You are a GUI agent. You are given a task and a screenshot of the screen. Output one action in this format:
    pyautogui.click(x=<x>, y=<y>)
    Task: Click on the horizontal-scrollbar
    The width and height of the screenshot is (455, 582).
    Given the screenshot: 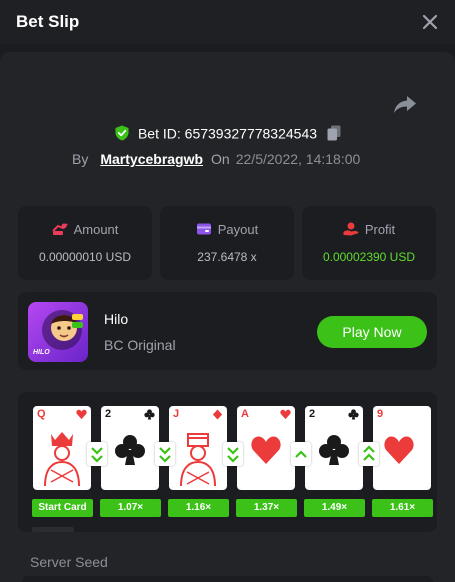 What is the action you would take?
    pyautogui.click(x=53, y=529)
    